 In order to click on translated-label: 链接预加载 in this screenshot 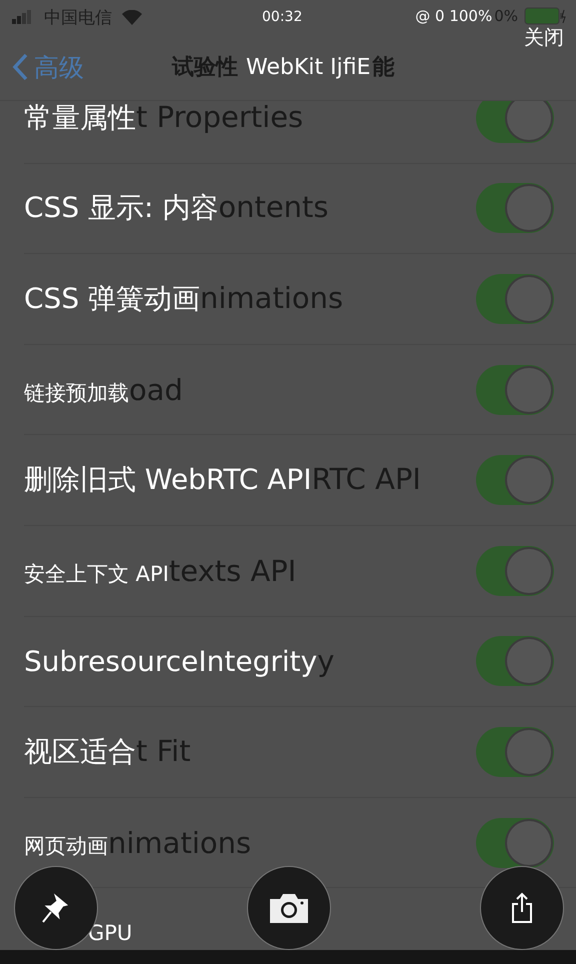, I will do `click(76, 393)`.